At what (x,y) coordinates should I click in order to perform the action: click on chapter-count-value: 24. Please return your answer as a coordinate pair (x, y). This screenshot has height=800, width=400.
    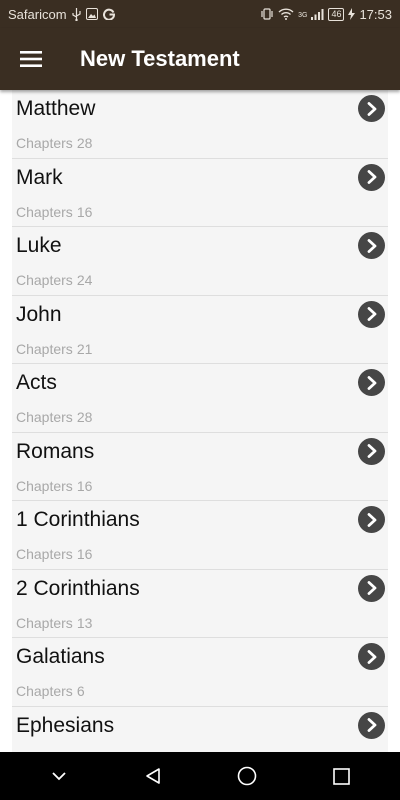
    Looking at the image, I should click on (84, 280).